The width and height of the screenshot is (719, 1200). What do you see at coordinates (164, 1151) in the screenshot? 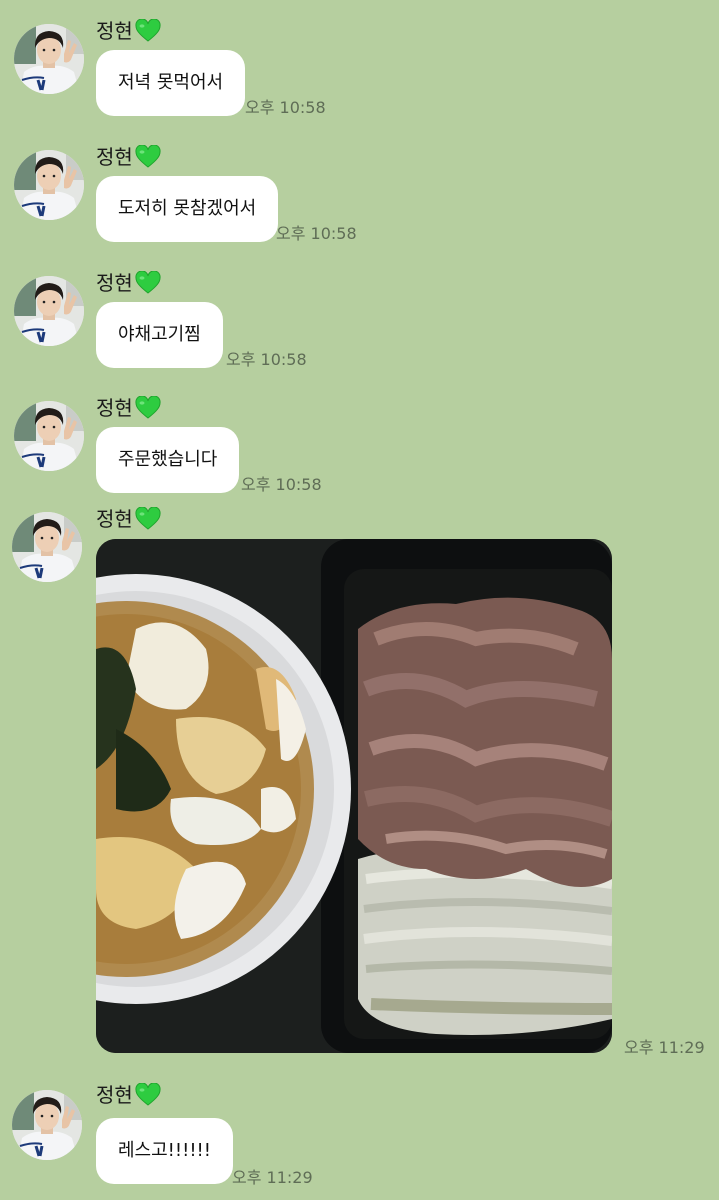
I see `message-bubble: 레스고!!!!!!` at bounding box center [164, 1151].